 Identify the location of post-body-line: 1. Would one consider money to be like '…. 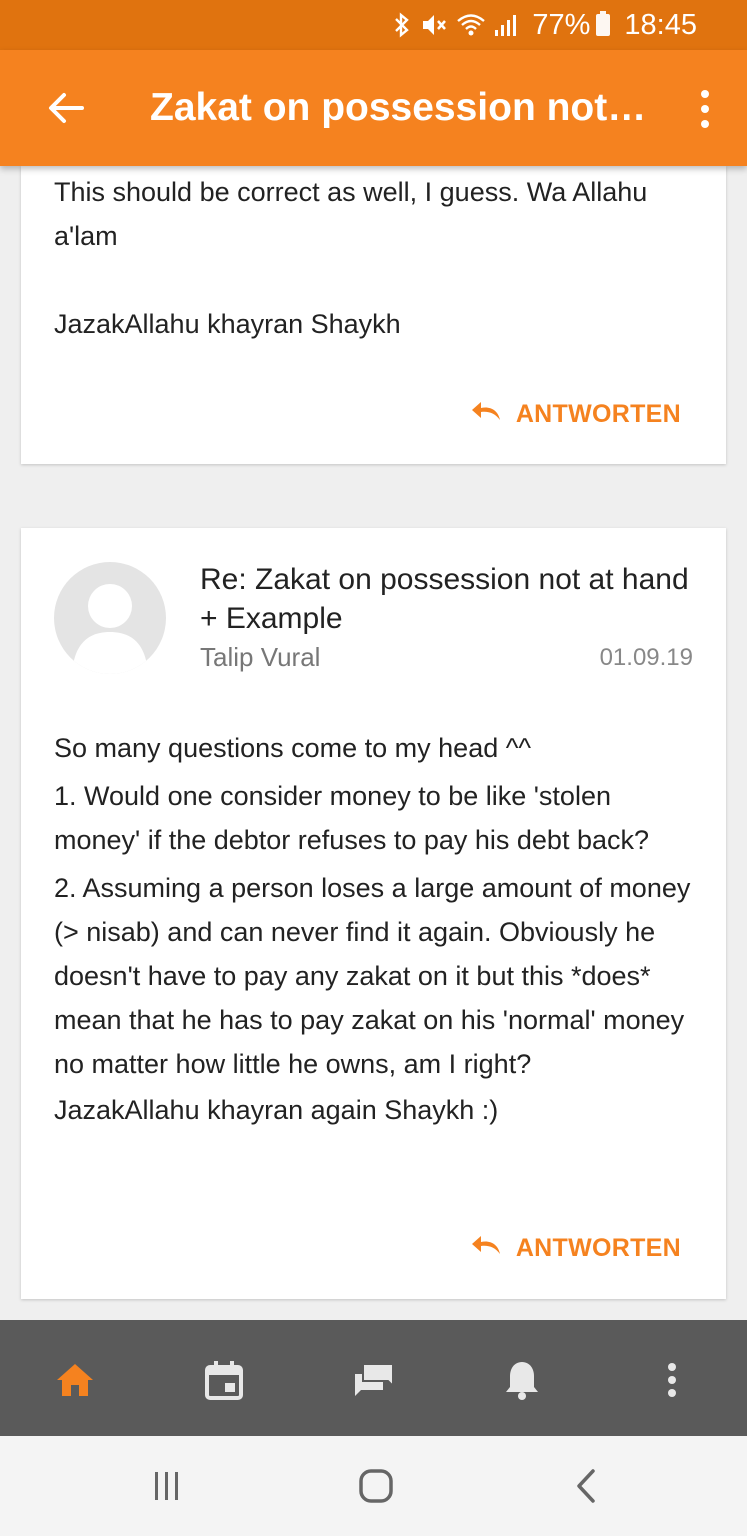
(352, 818).